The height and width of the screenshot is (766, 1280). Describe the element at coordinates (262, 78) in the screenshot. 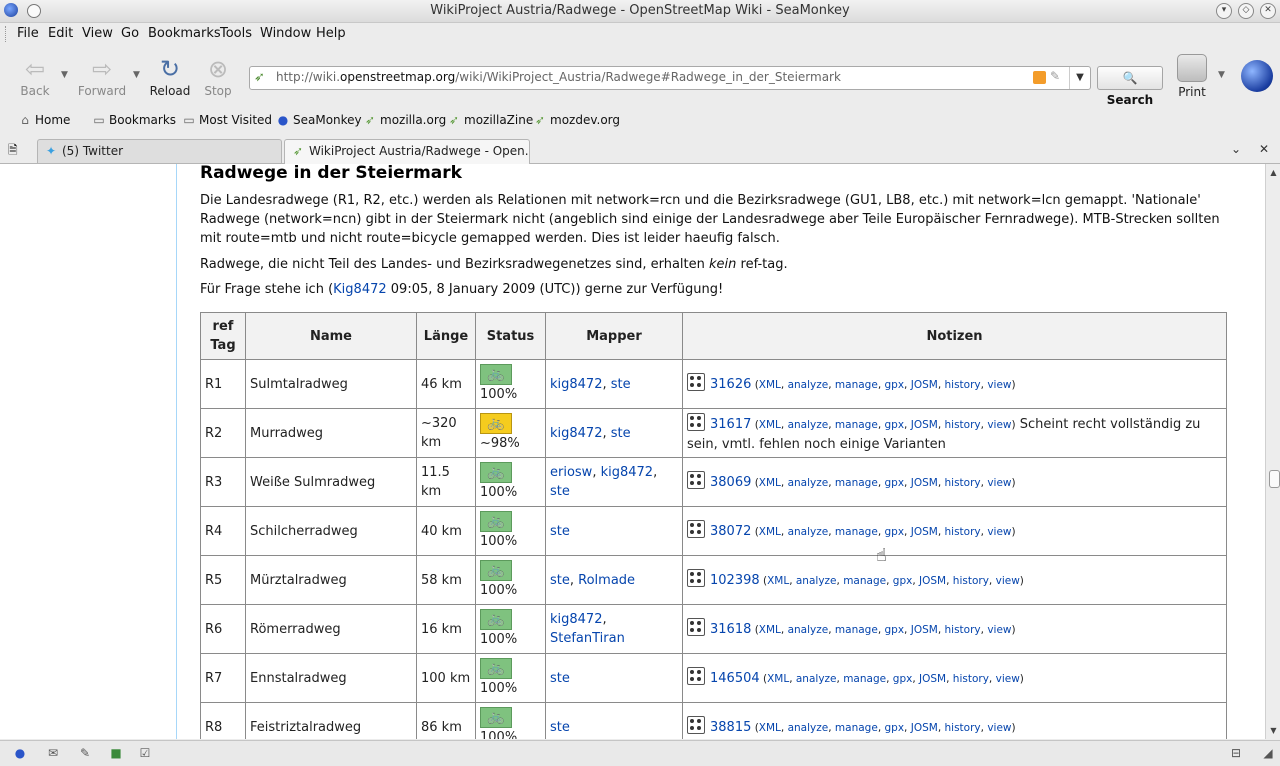

I see `site-identity-icon: ➶` at that location.